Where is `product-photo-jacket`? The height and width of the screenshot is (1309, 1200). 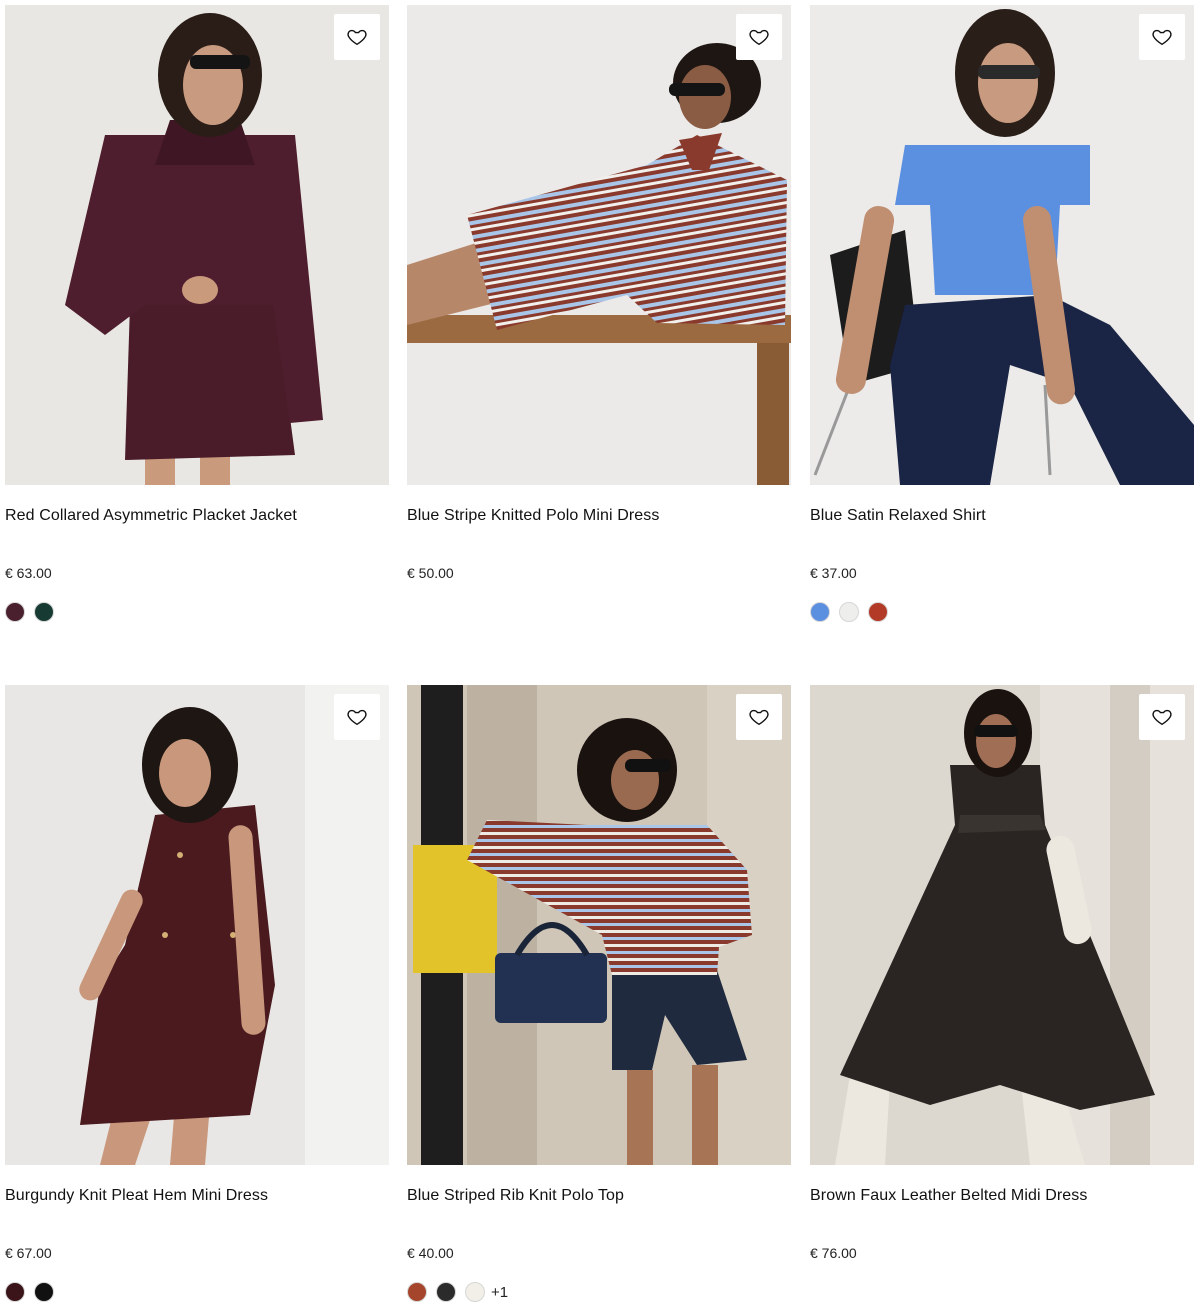 product-photo-jacket is located at coordinates (197, 245).